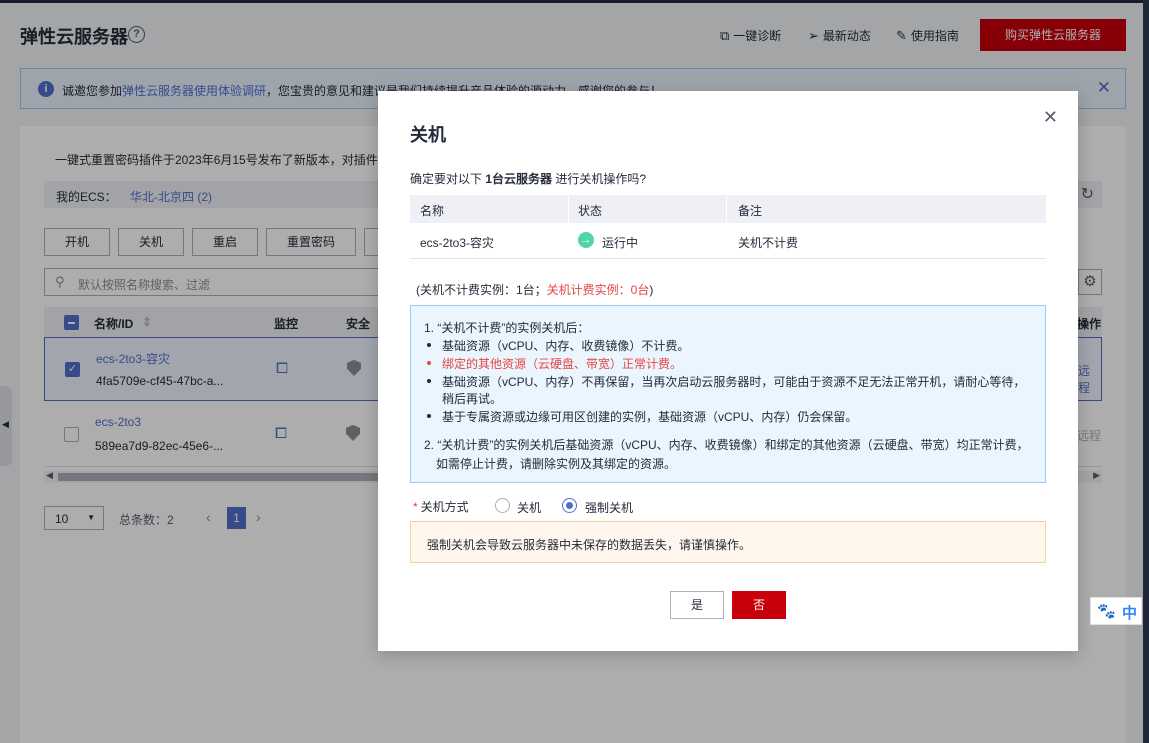 This screenshot has width=1149, height=743. I want to click on force-warning: 强制关机会导致云服务器中未保存的数据丢失，请谨慎操作。, so click(728, 542).